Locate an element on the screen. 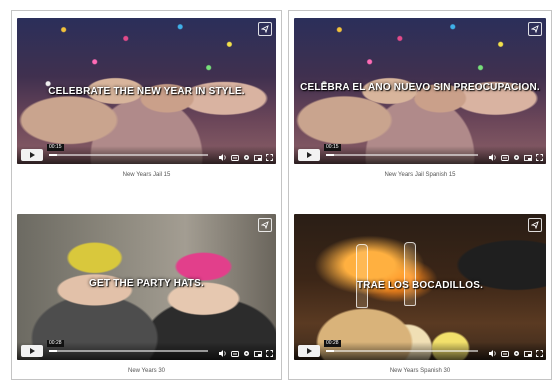 This screenshot has width=553, height=380. video-overlay-text: TRAE LOS BOCADILLOS. is located at coordinates (420, 285).